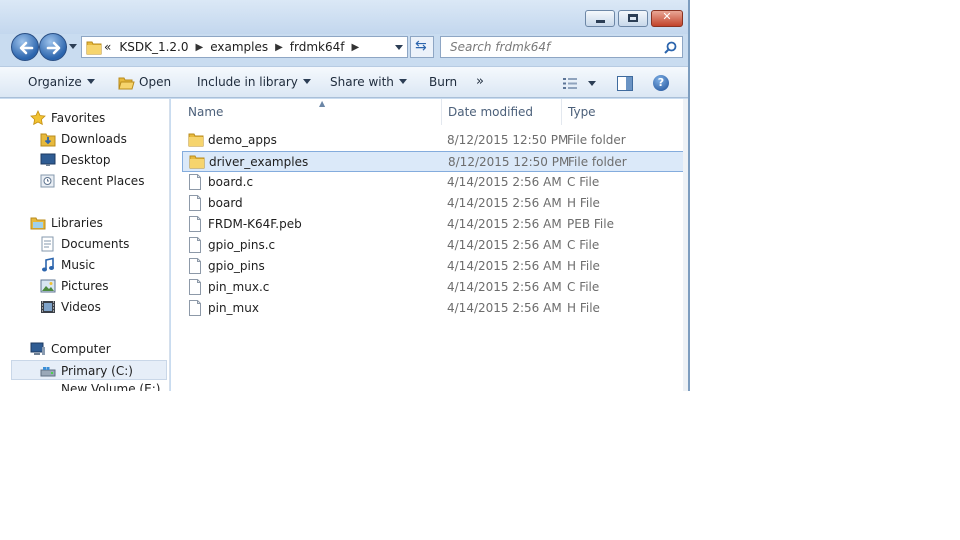 The height and width of the screenshot is (540, 960). I want to click on sidebar-item-primary-c: Primary (C:), so click(89, 370).